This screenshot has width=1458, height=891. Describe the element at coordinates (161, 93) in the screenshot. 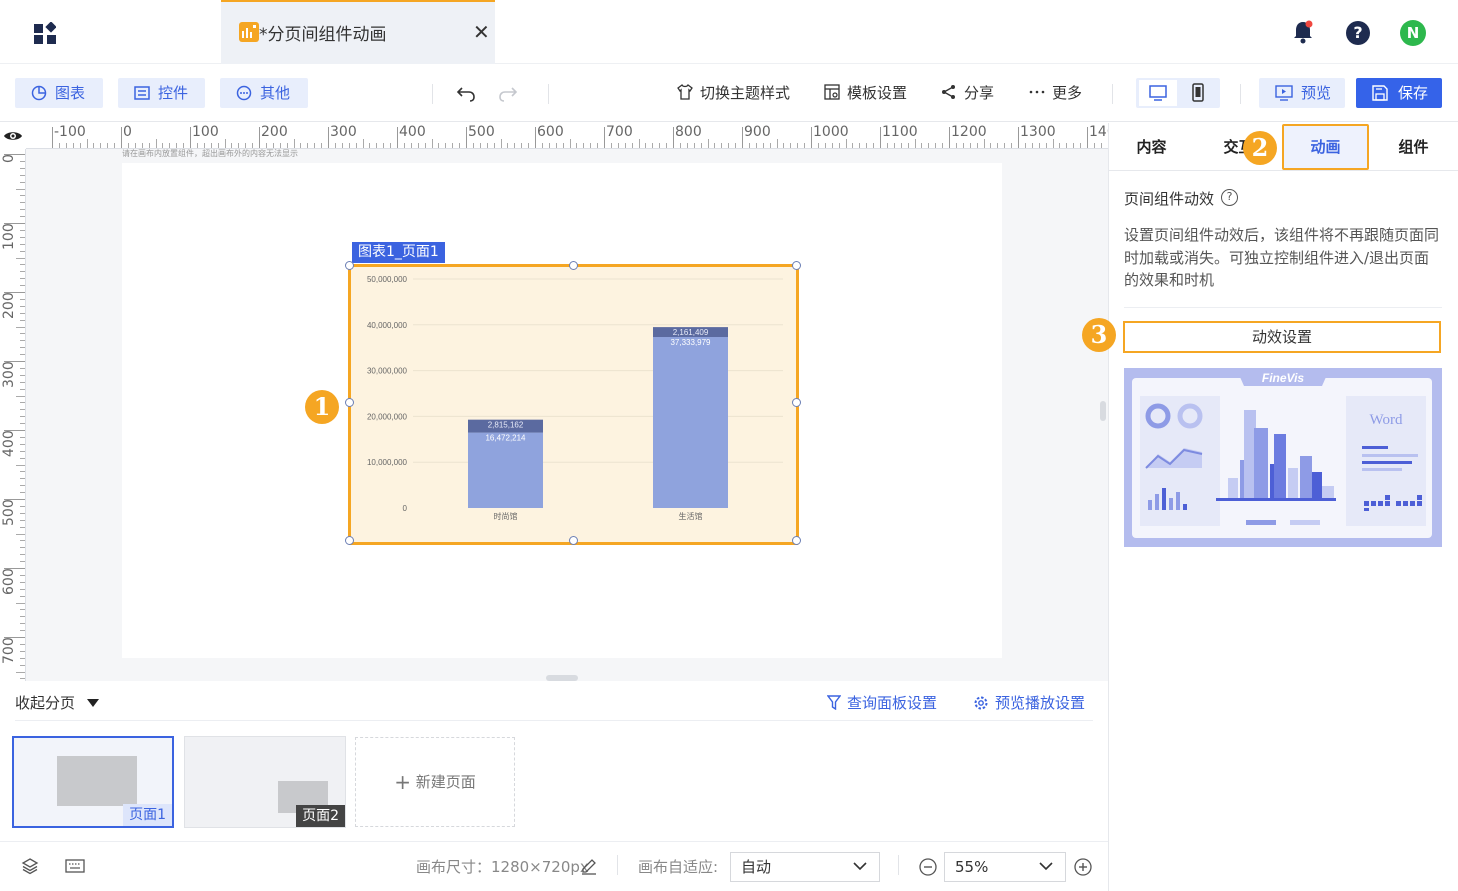

I see `control-button: 控件` at that location.